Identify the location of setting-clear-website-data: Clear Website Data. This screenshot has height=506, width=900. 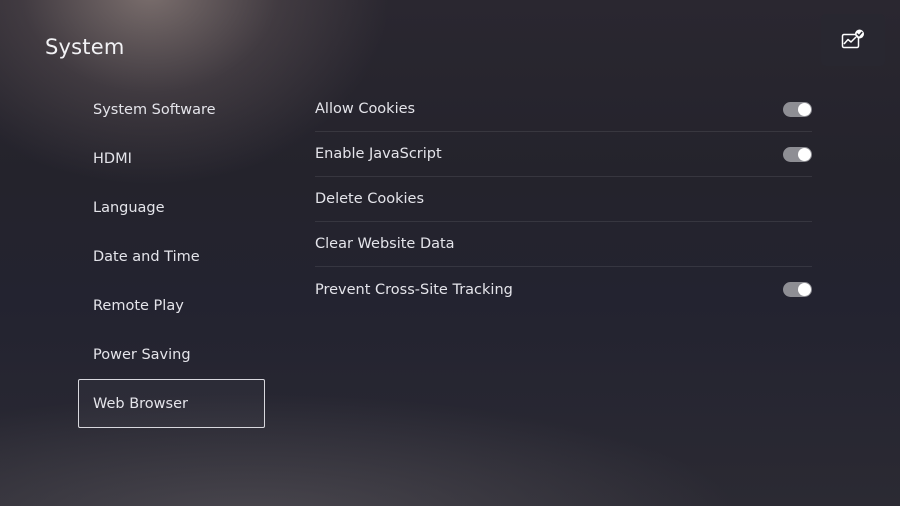
(563, 244).